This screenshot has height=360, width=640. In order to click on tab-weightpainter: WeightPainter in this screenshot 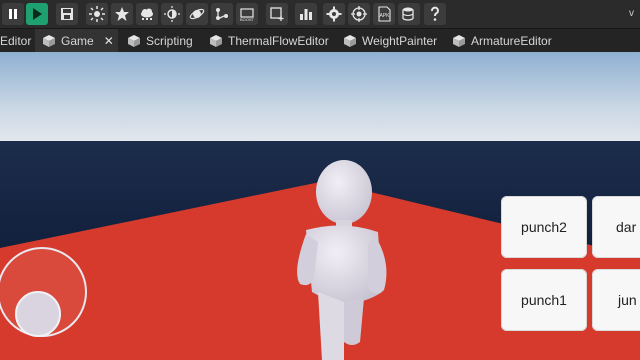, I will do `click(390, 41)`.